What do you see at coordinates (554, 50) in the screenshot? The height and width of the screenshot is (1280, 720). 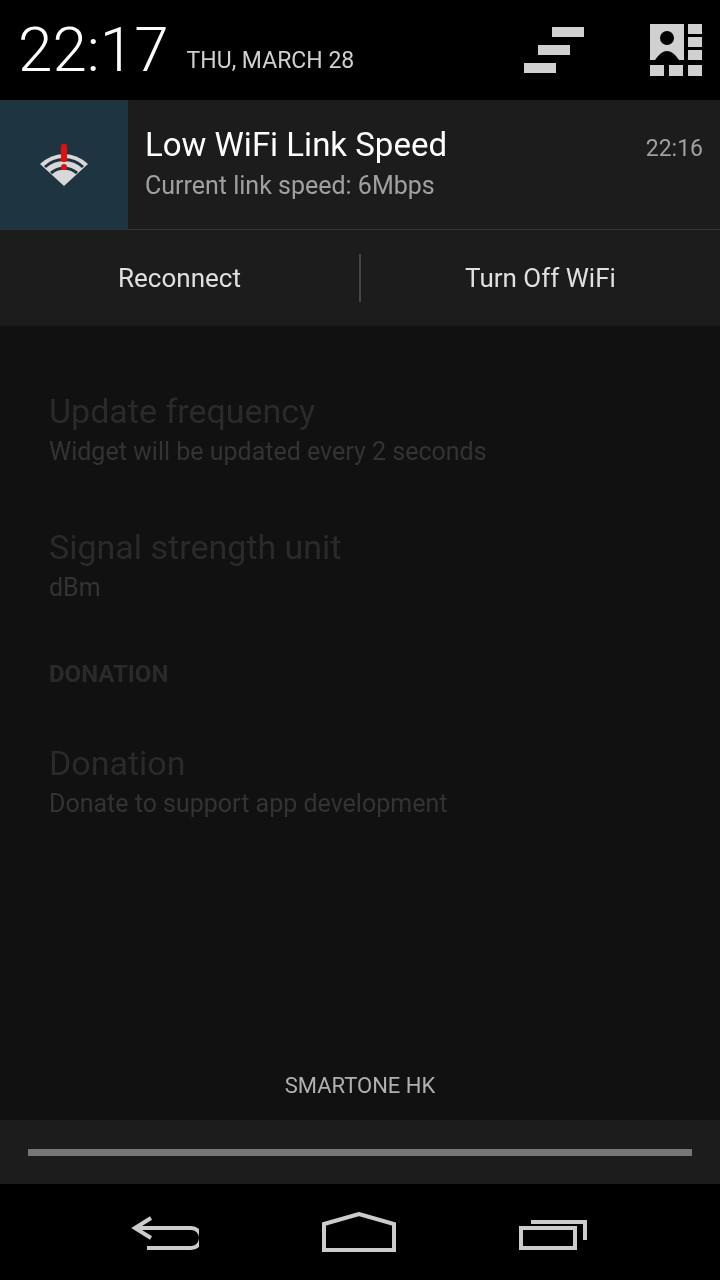 I see `clear-notifications-icon` at bounding box center [554, 50].